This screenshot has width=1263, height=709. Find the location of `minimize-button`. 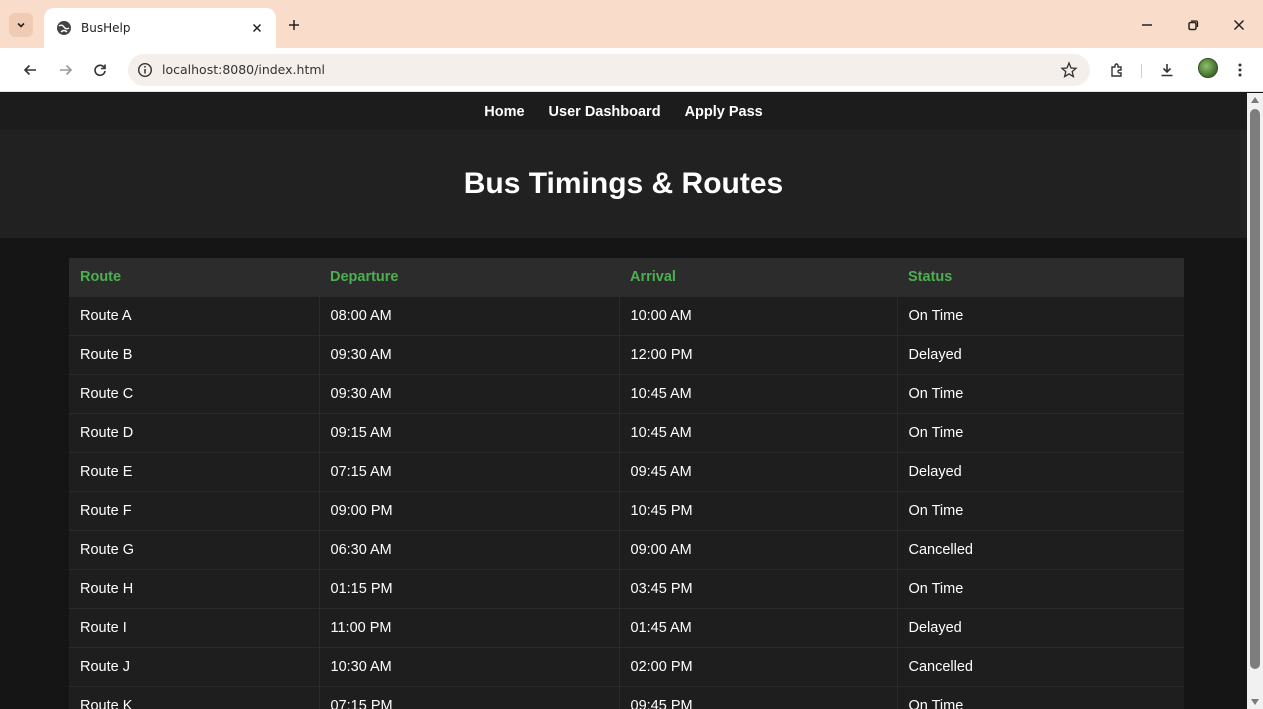

minimize-button is located at coordinates (1147, 25).